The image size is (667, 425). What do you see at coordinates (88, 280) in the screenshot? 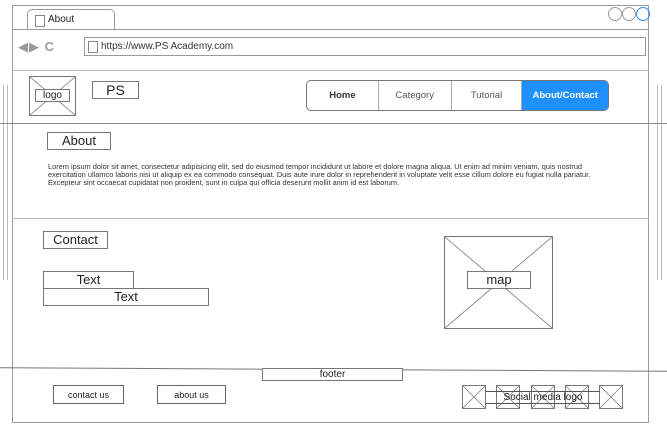
I see `contact-text-1: Text` at bounding box center [88, 280].